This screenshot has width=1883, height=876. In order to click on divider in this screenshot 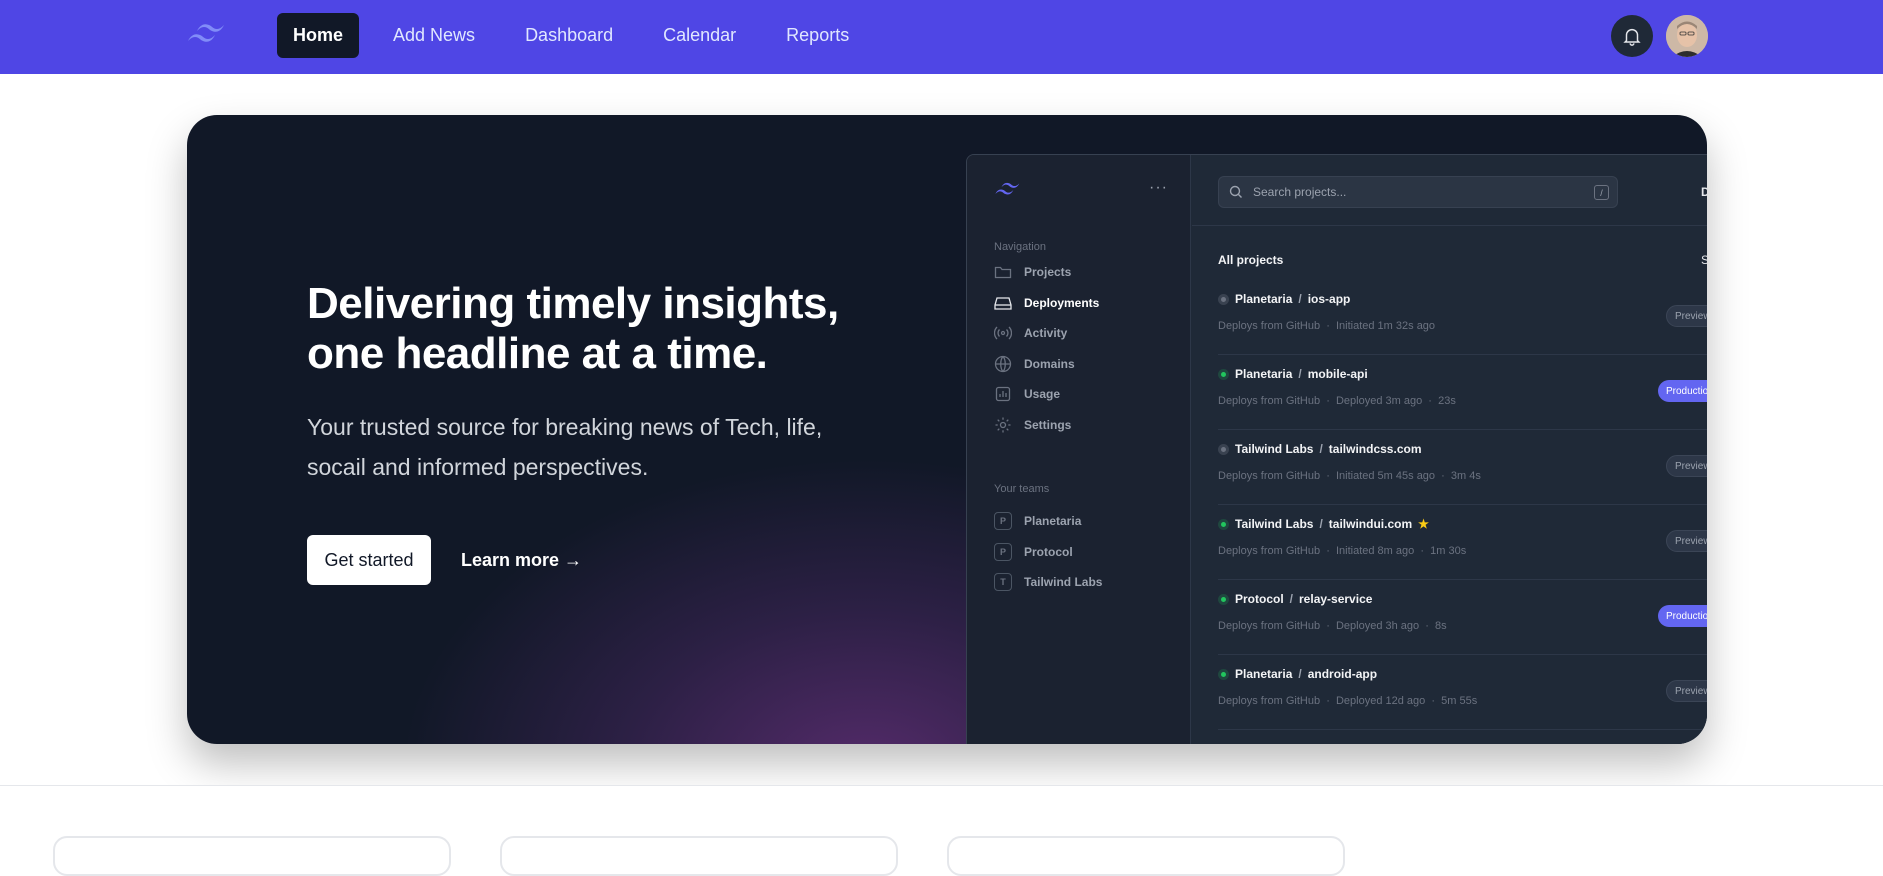, I will do `click(1449, 225)`.